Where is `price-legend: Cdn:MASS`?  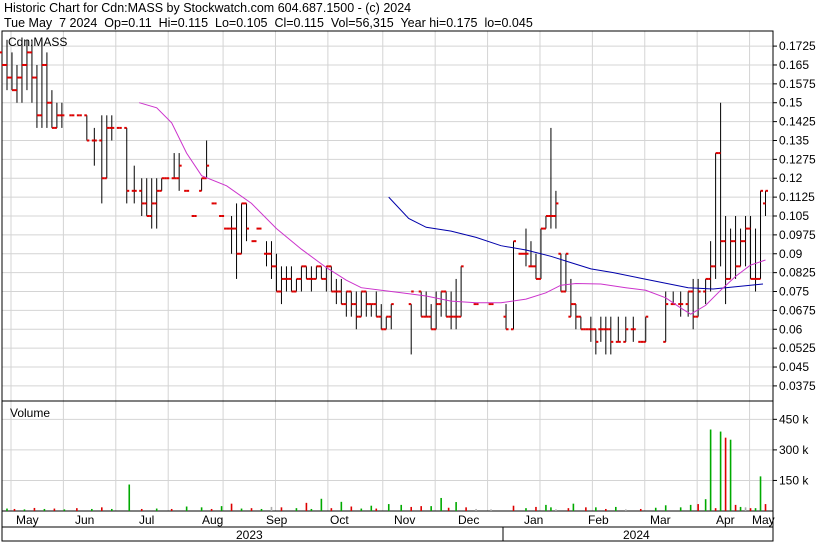 price-legend: Cdn:MASS is located at coordinates (37, 42).